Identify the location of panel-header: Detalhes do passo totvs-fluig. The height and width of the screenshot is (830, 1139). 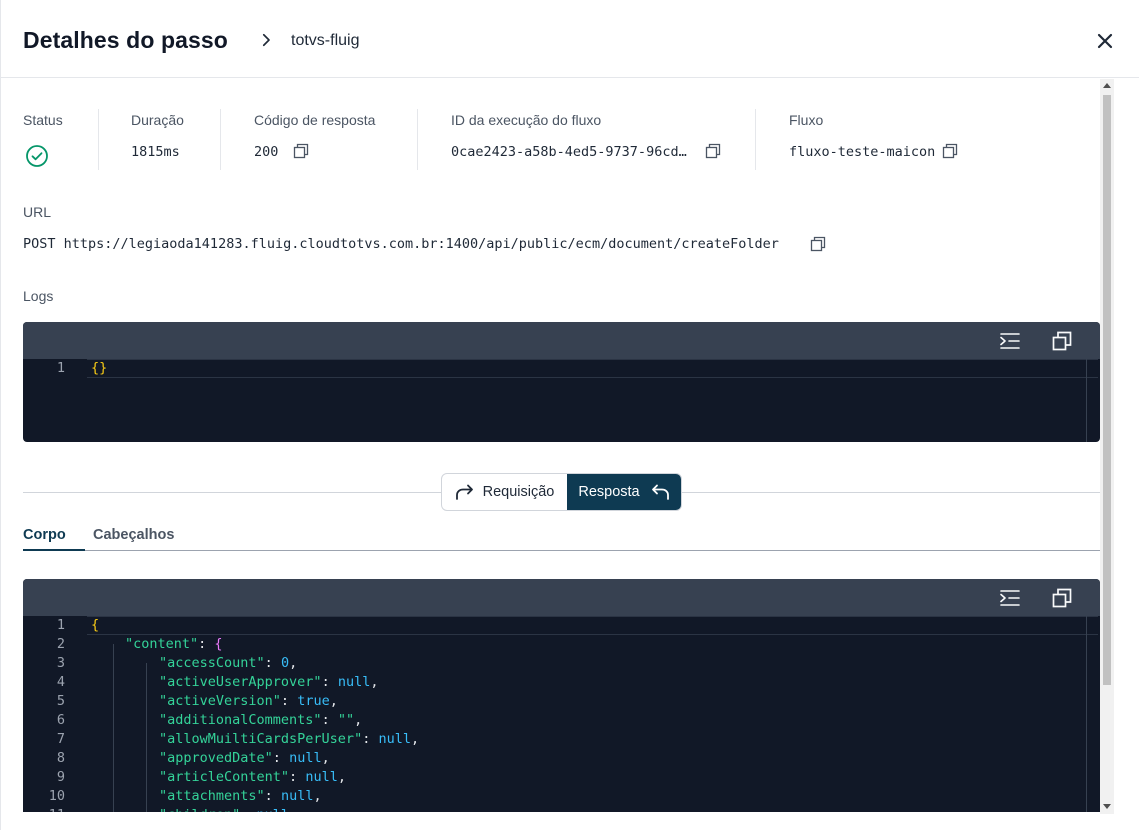
(570, 39).